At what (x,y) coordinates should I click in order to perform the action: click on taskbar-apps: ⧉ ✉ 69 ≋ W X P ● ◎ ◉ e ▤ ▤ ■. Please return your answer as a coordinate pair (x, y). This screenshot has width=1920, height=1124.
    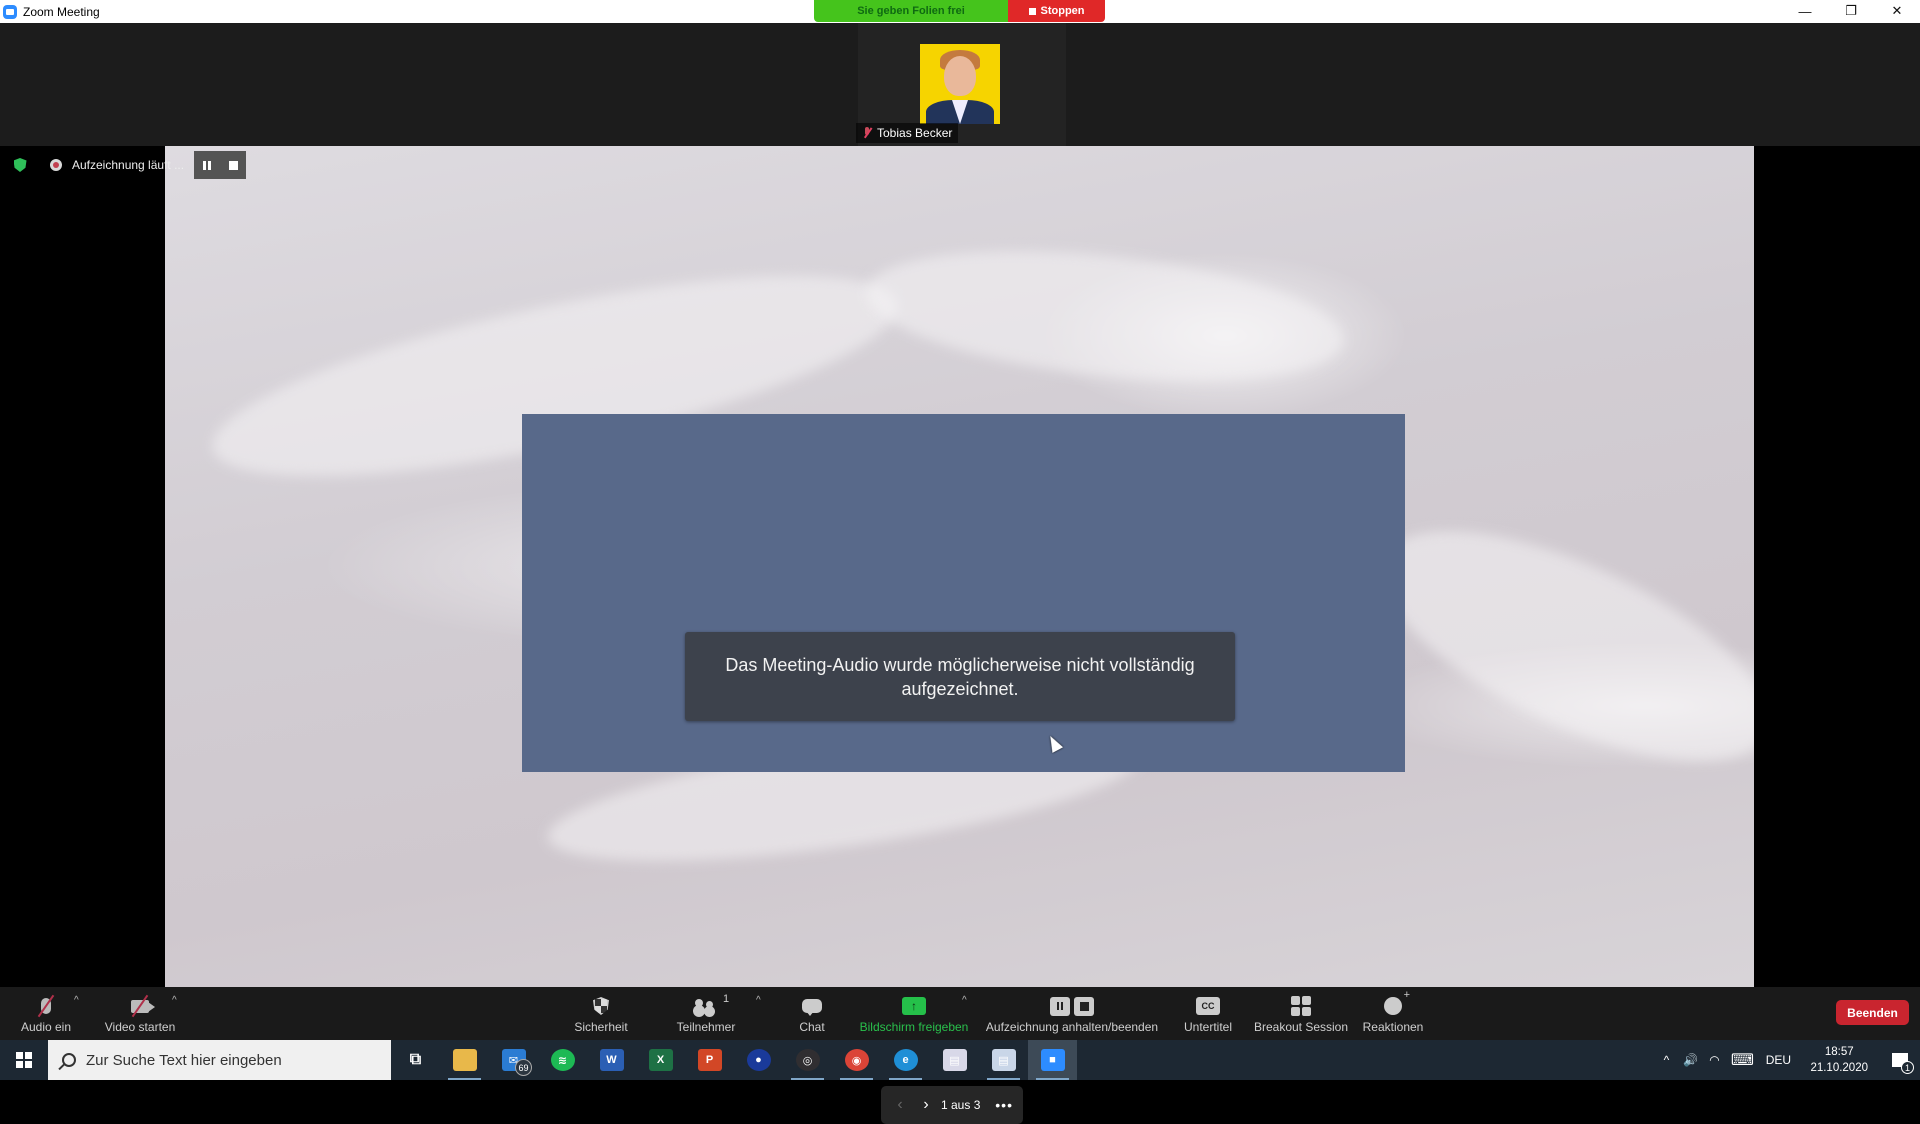
    Looking at the image, I should click on (734, 1060).